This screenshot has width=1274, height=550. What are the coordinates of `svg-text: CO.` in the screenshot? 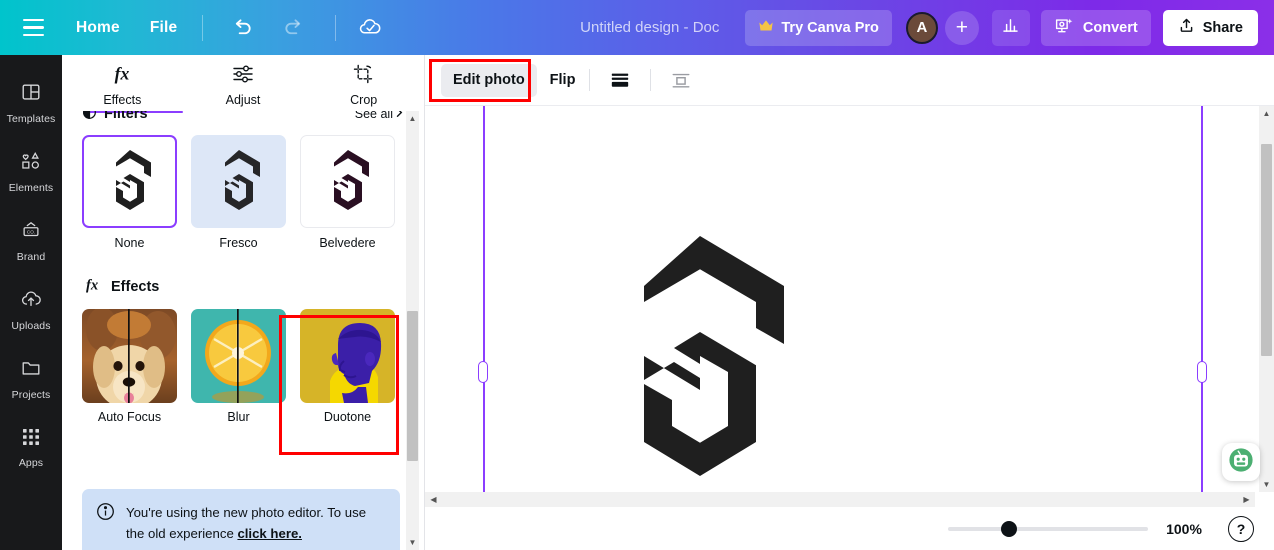 It's located at (31, 231).